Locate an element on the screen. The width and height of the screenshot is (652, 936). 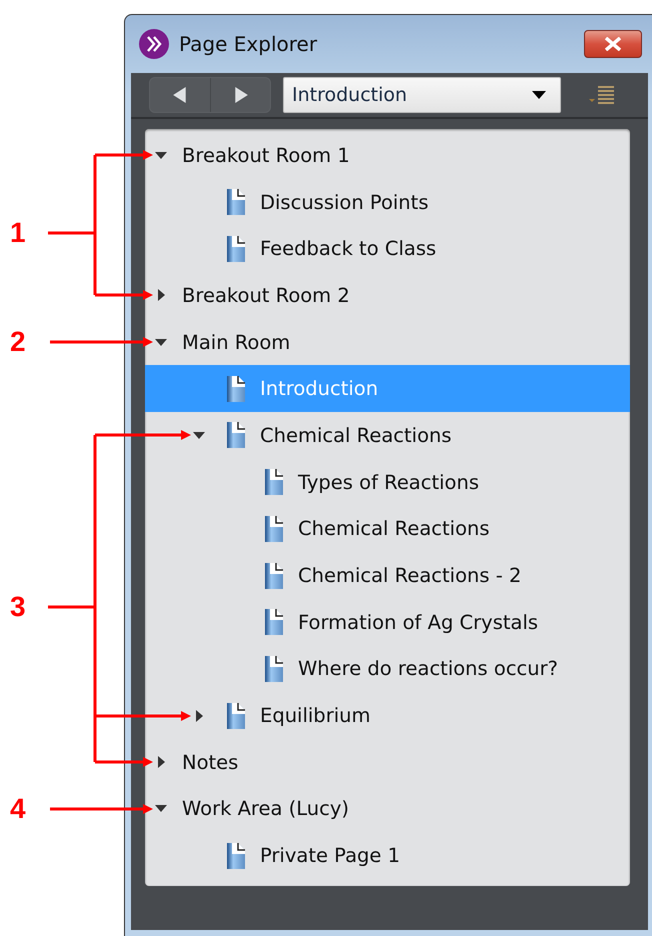
x-icon is located at coordinates (613, 44).